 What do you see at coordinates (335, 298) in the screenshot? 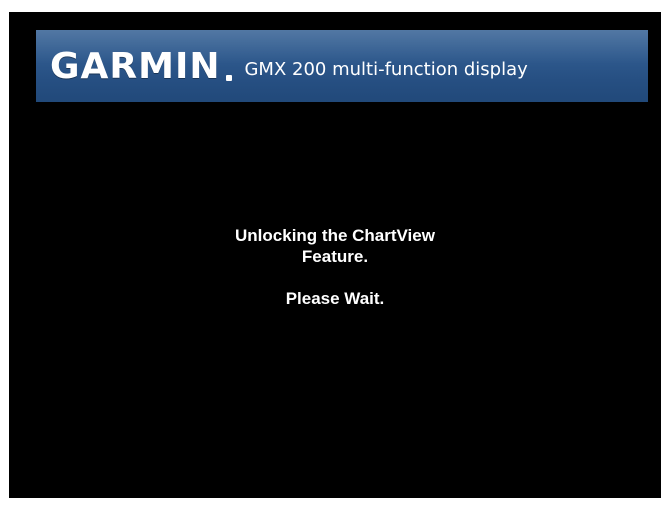
I see `message-wait: Please Wait.` at bounding box center [335, 298].